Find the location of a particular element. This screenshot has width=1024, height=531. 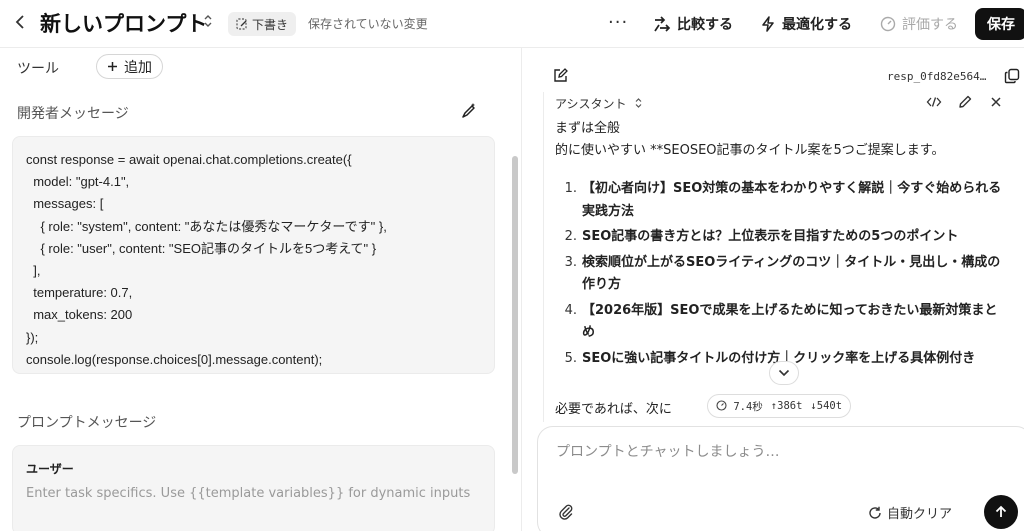

latency-stat: 7.4秒 is located at coordinates (739, 406).